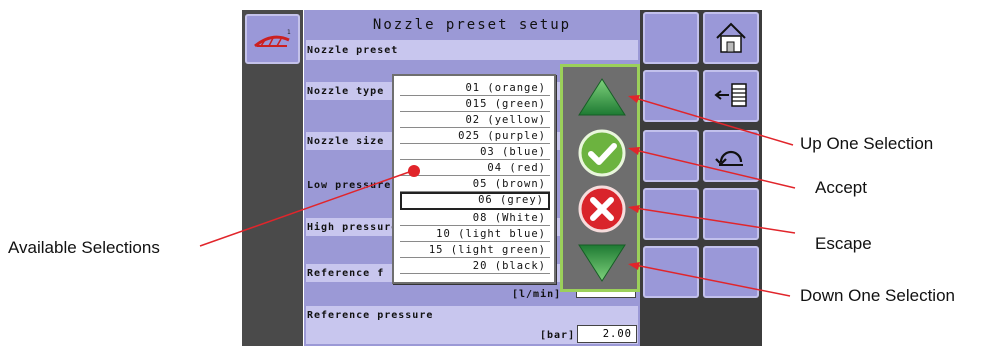 The width and height of the screenshot is (995, 346). Describe the element at coordinates (84, 247) in the screenshot. I see `callout-available: Available Selections` at that location.